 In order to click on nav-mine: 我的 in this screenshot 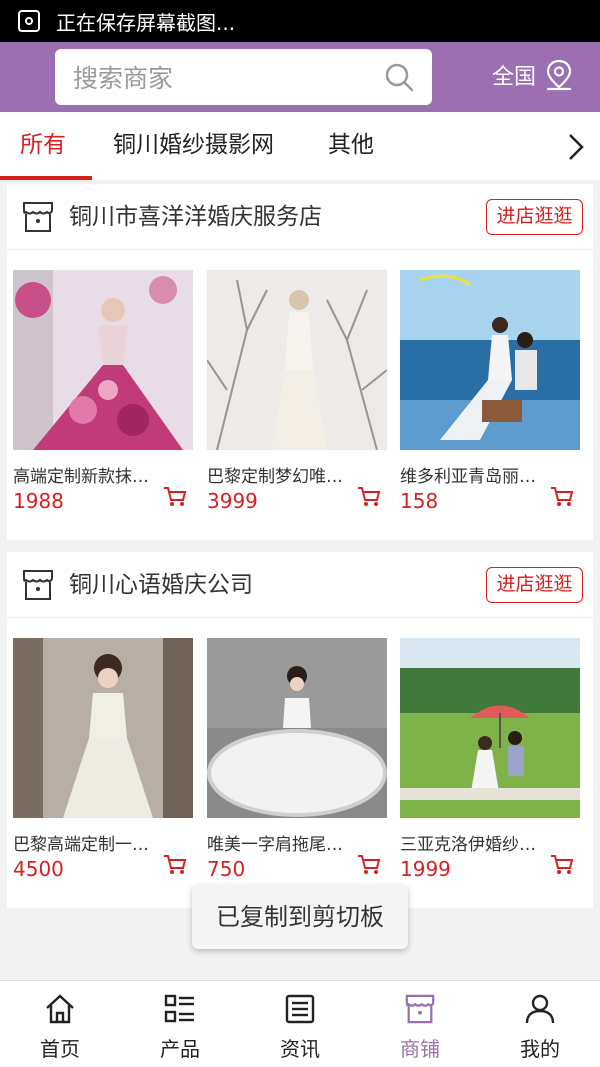, I will do `click(540, 1024)`.